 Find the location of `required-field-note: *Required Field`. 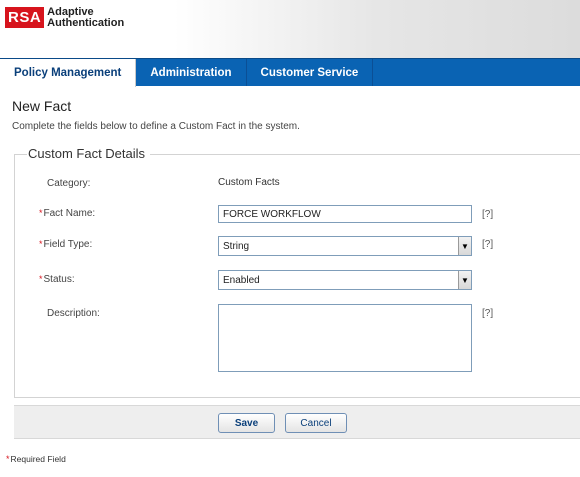

required-field-note: *Required Field is located at coordinates (36, 459).